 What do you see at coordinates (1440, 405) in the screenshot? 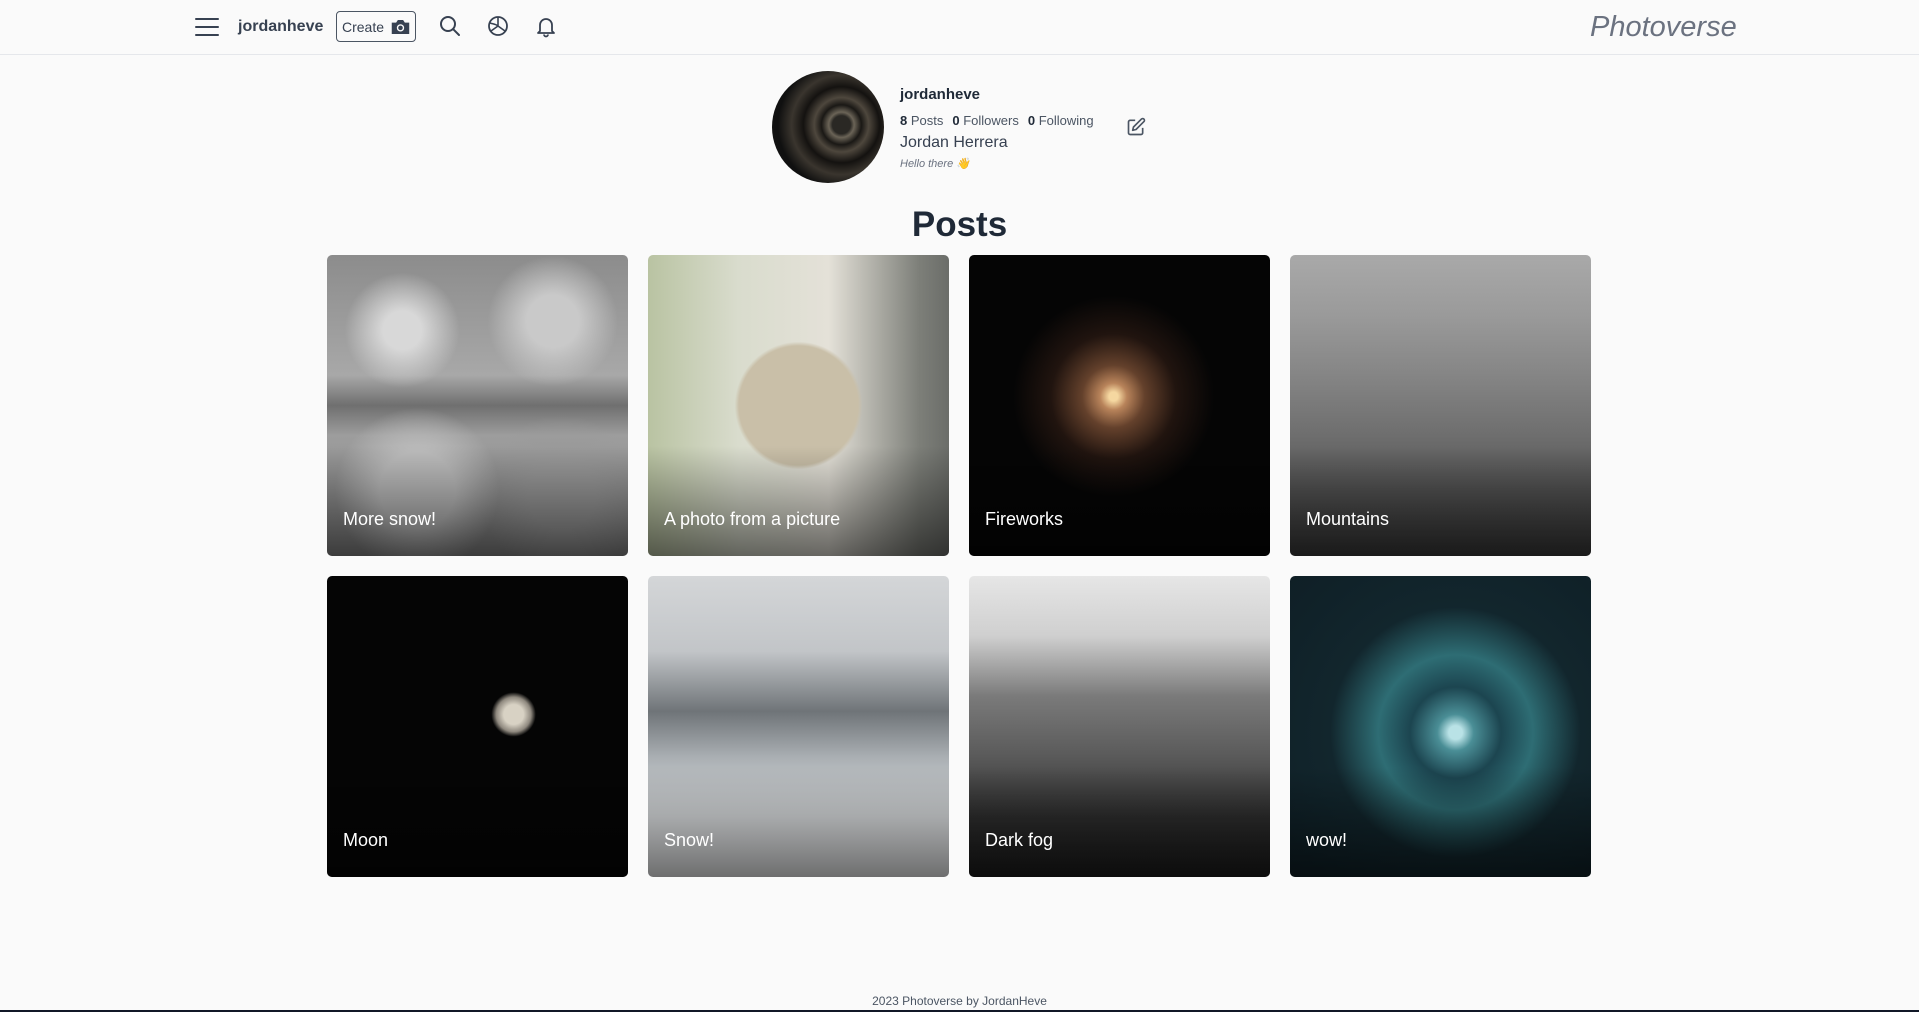
I see `post-card: Mountains` at bounding box center [1440, 405].